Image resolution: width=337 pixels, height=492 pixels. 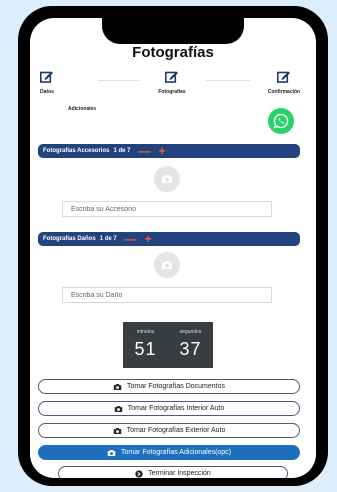 What do you see at coordinates (148, 239) in the screenshot?
I see `danos-plus-button: +` at bounding box center [148, 239].